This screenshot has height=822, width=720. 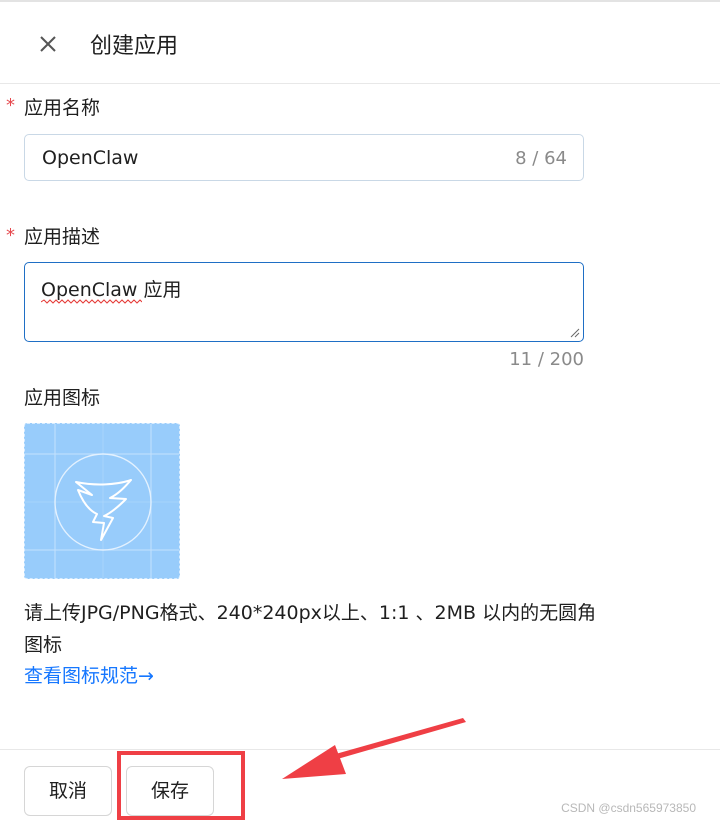 What do you see at coordinates (546, 359) in the screenshot?
I see `app-description-counter: 11 / 200` at bounding box center [546, 359].